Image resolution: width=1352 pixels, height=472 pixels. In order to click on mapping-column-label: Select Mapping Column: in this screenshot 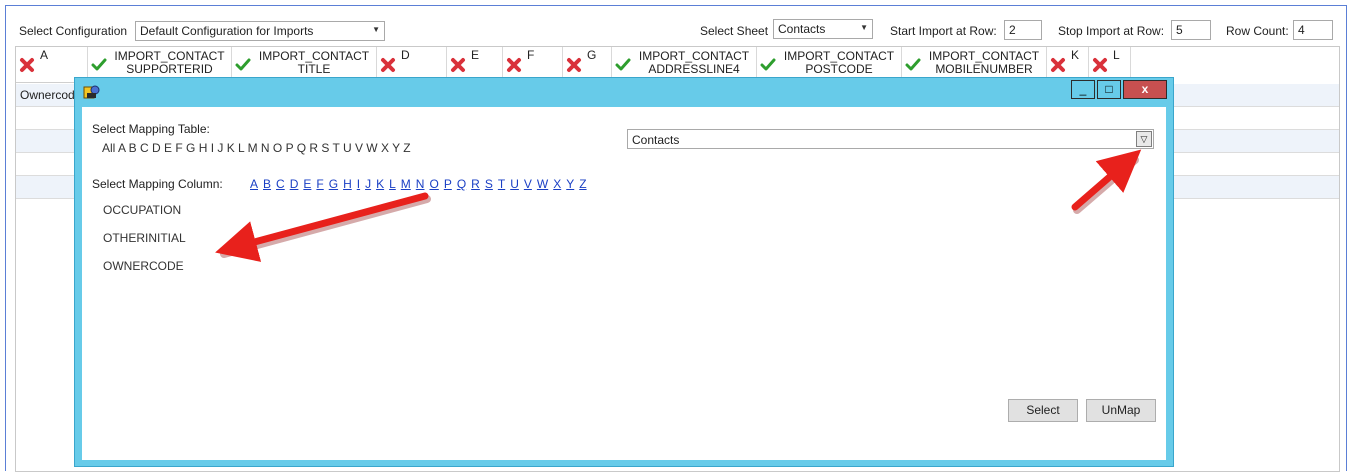, I will do `click(157, 184)`.